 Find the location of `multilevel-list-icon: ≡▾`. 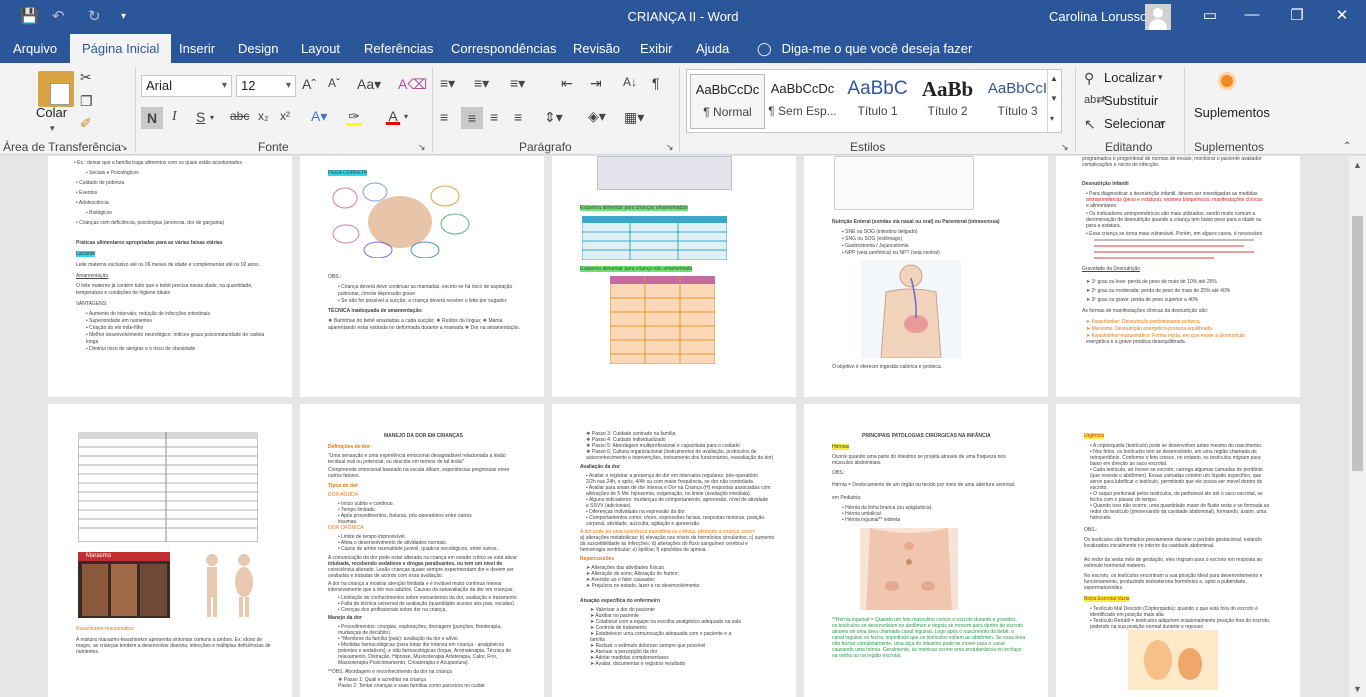

multilevel-list-icon: ≡▾ is located at coordinates (517, 83).